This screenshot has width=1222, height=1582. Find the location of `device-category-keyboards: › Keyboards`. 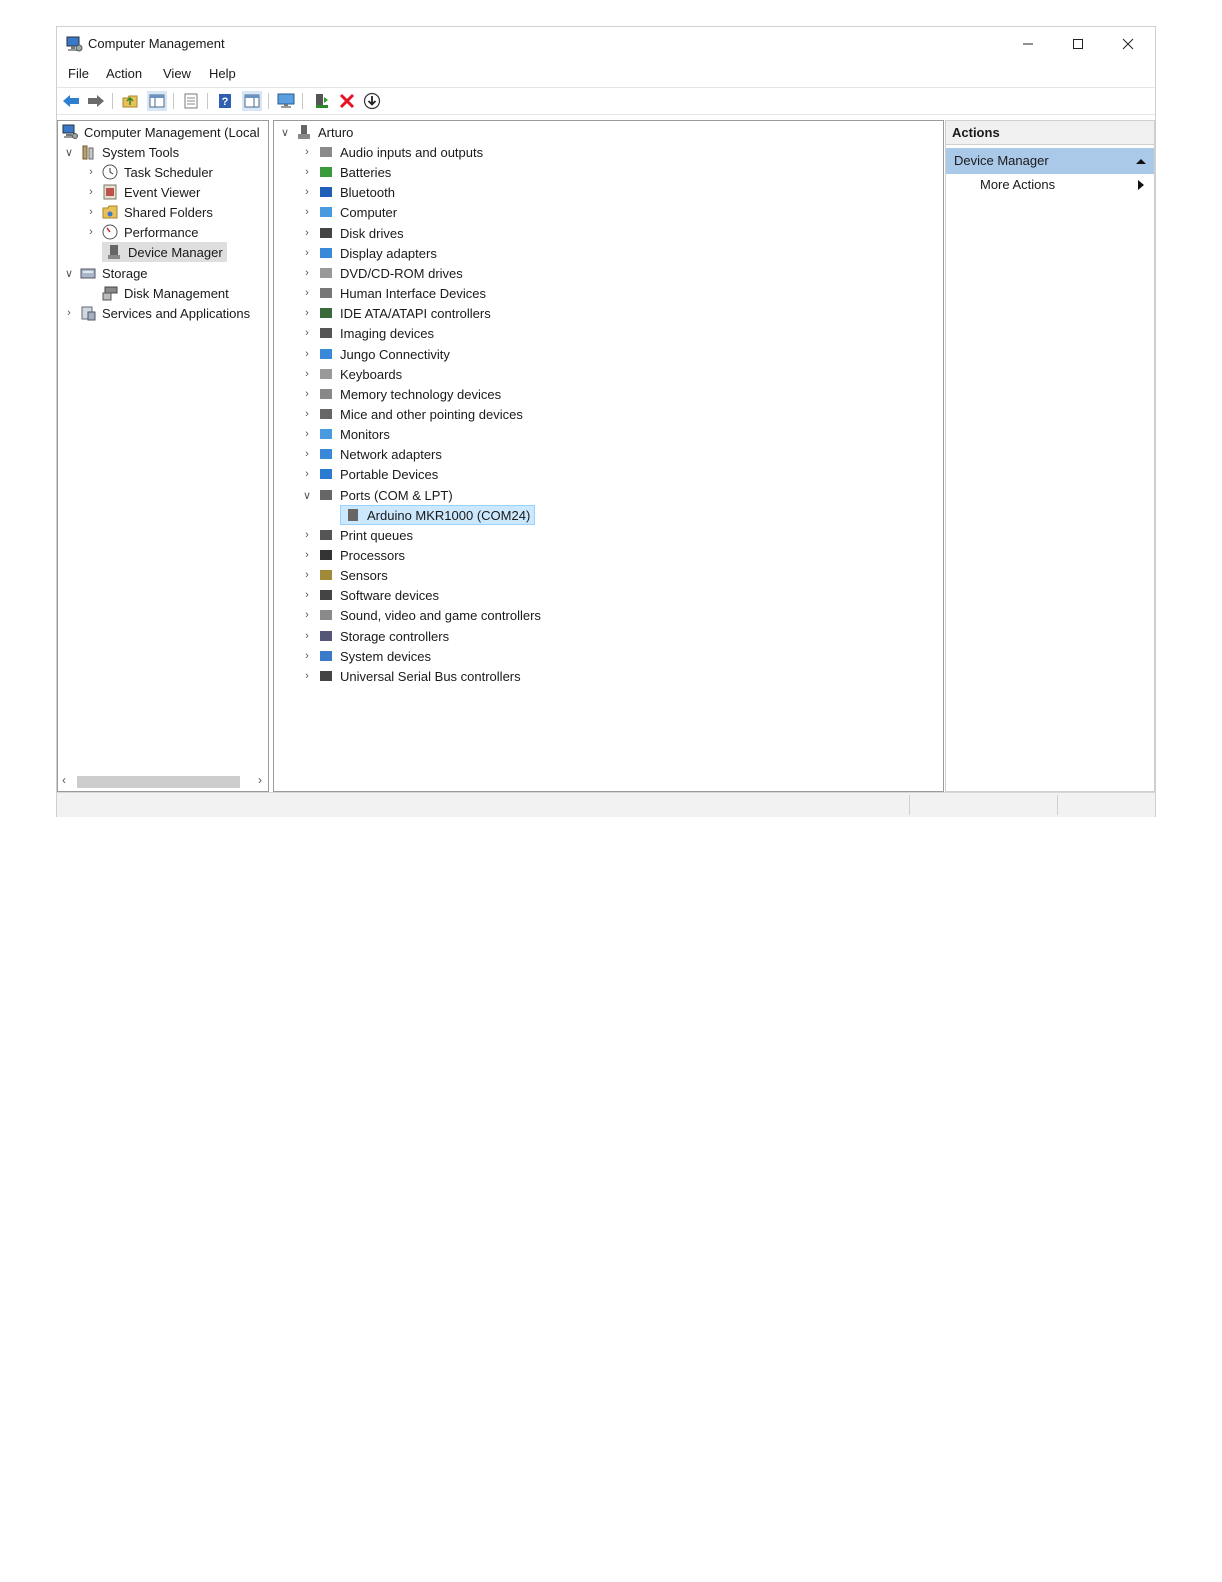

device-category-keyboards: › Keyboards is located at coordinates (351, 374).